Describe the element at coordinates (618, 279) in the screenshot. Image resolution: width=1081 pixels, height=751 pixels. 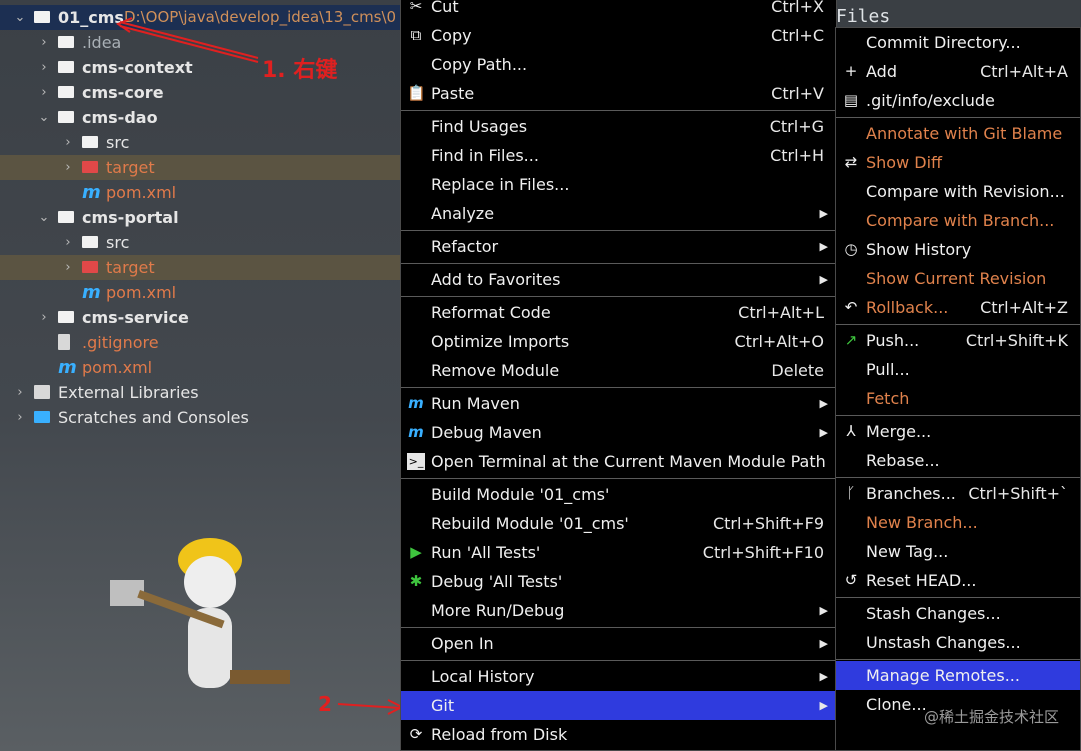
I see `menu-item-add-to-favorites: Add to Favorites ▶` at that location.